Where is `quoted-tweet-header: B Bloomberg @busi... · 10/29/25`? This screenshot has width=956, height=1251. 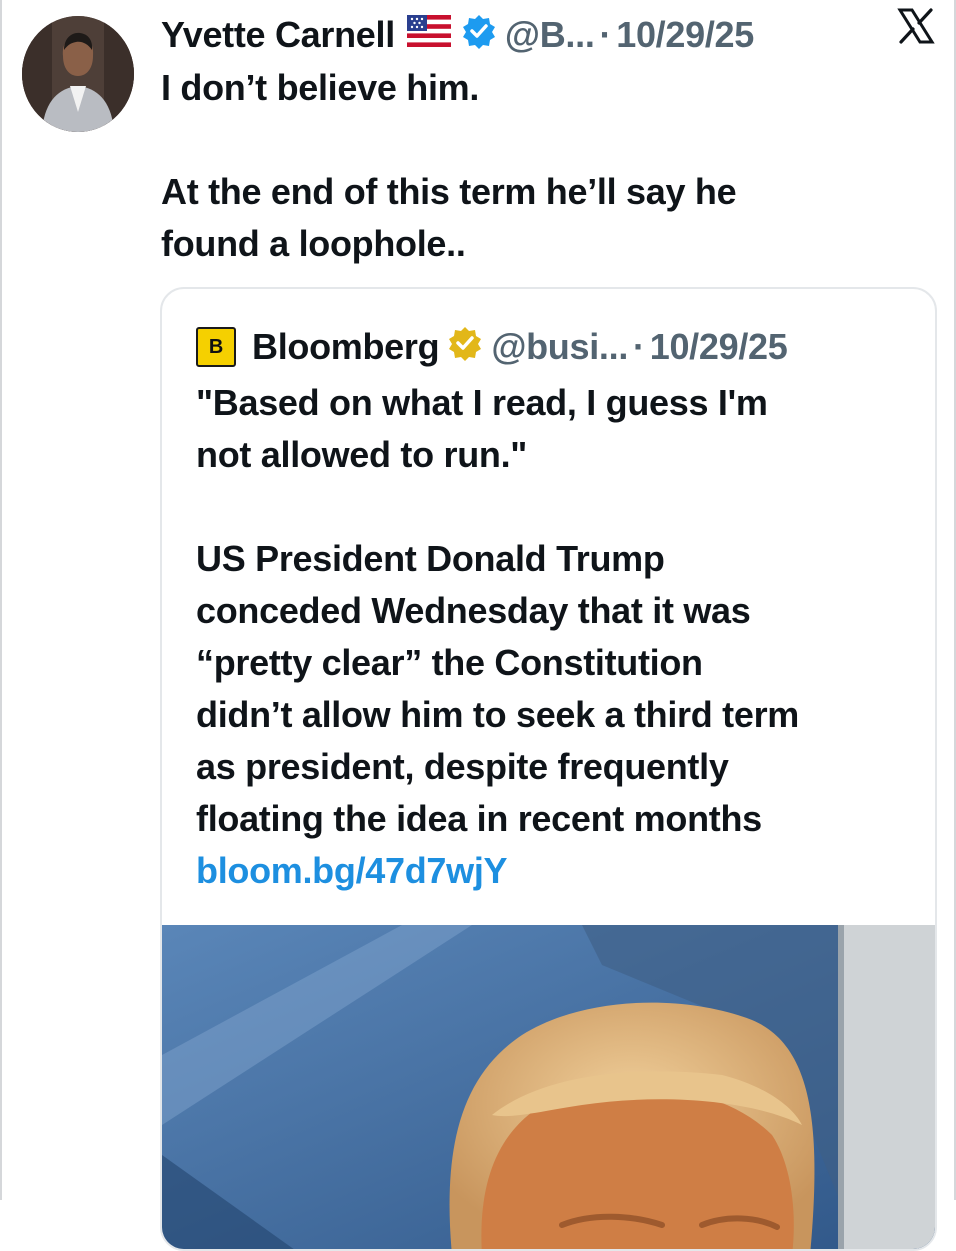
quoted-tweet-header: B Bloomberg @busi... · 10/29/25 is located at coordinates (492, 347).